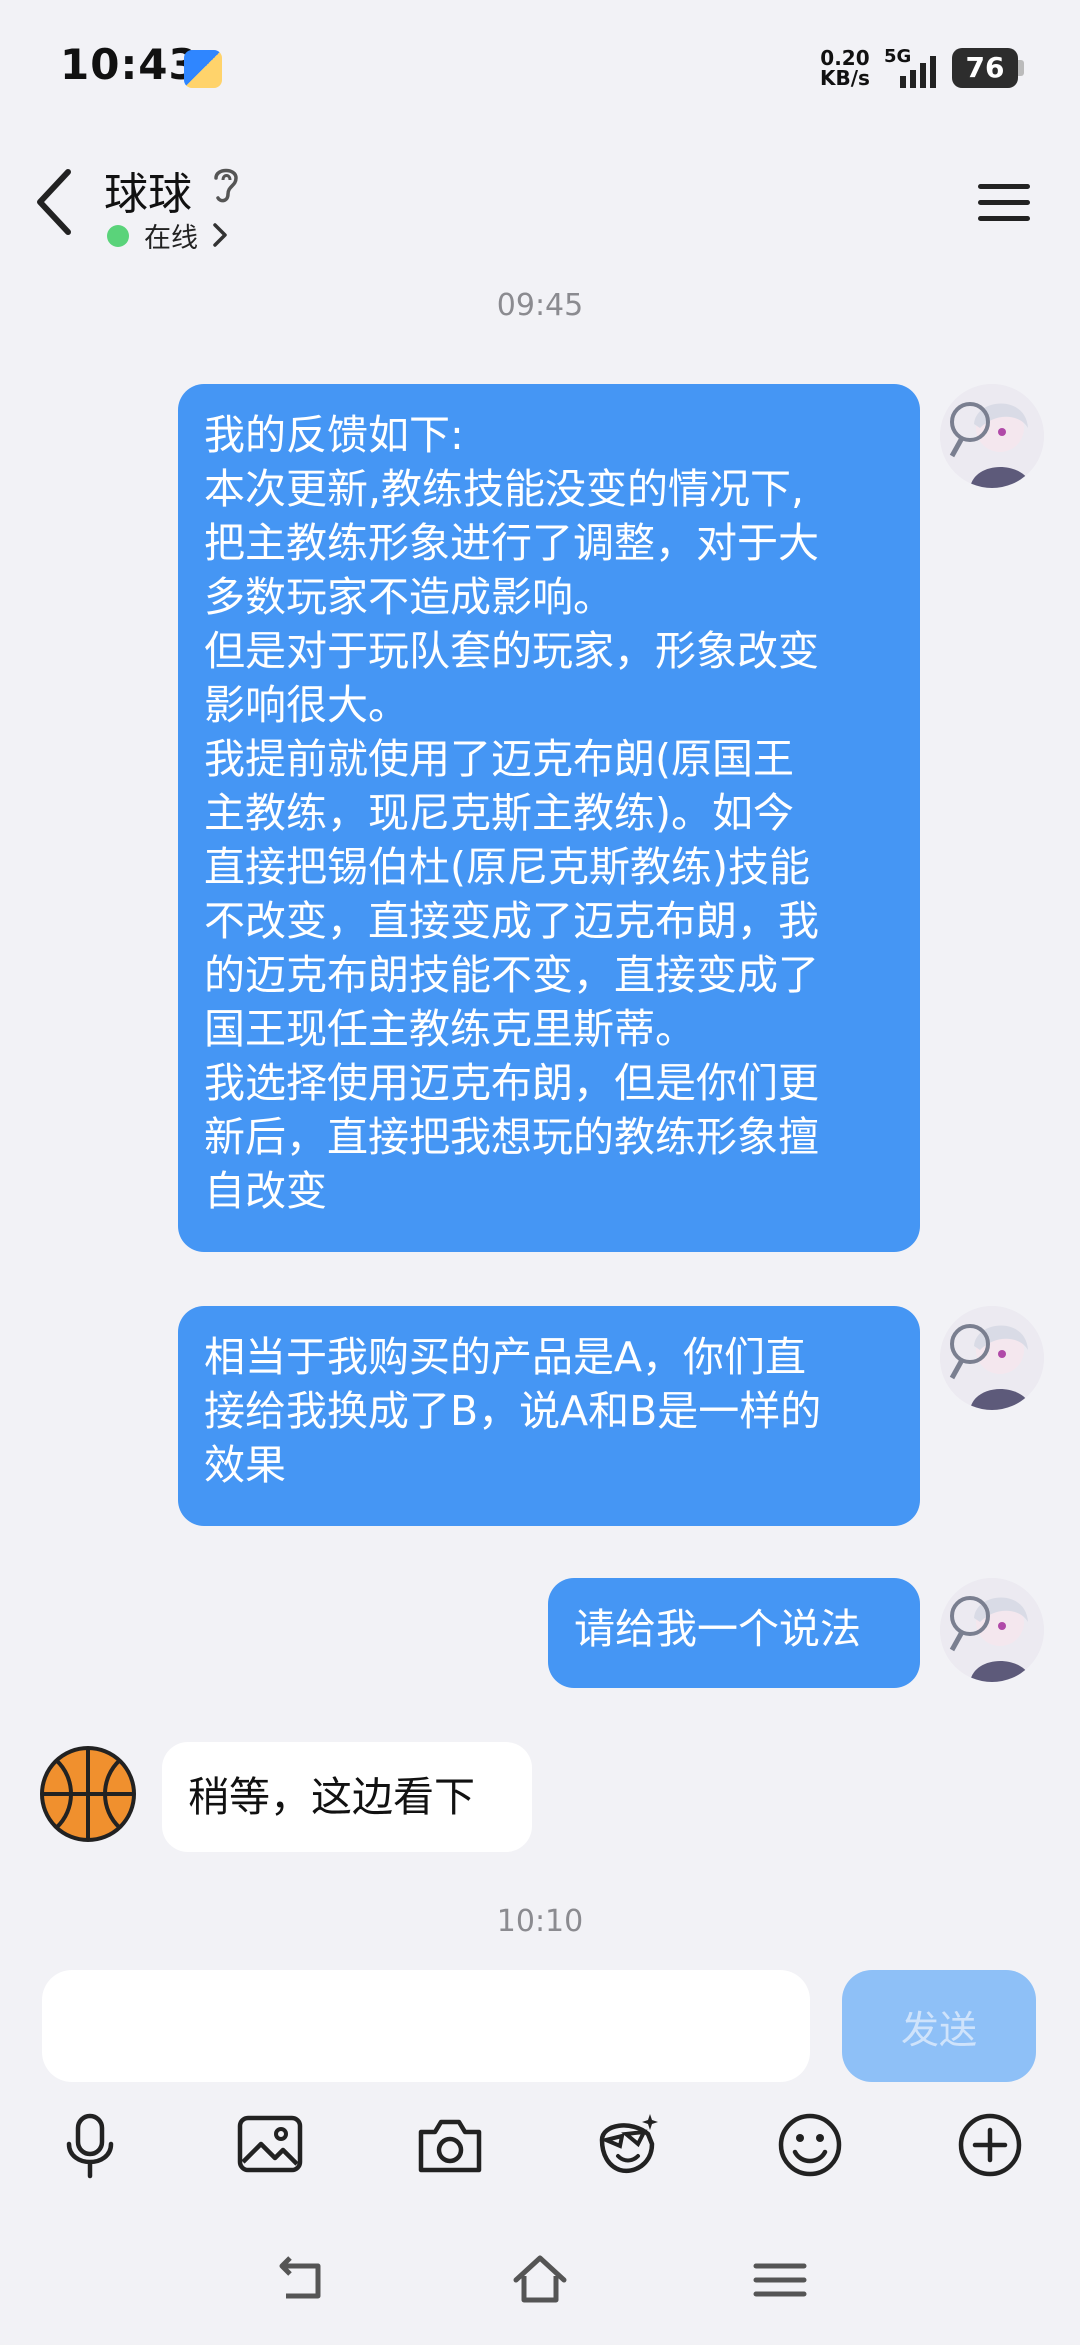 The image size is (1080, 2345). What do you see at coordinates (540, 2150) in the screenshot?
I see `composer-toolbar` at bounding box center [540, 2150].